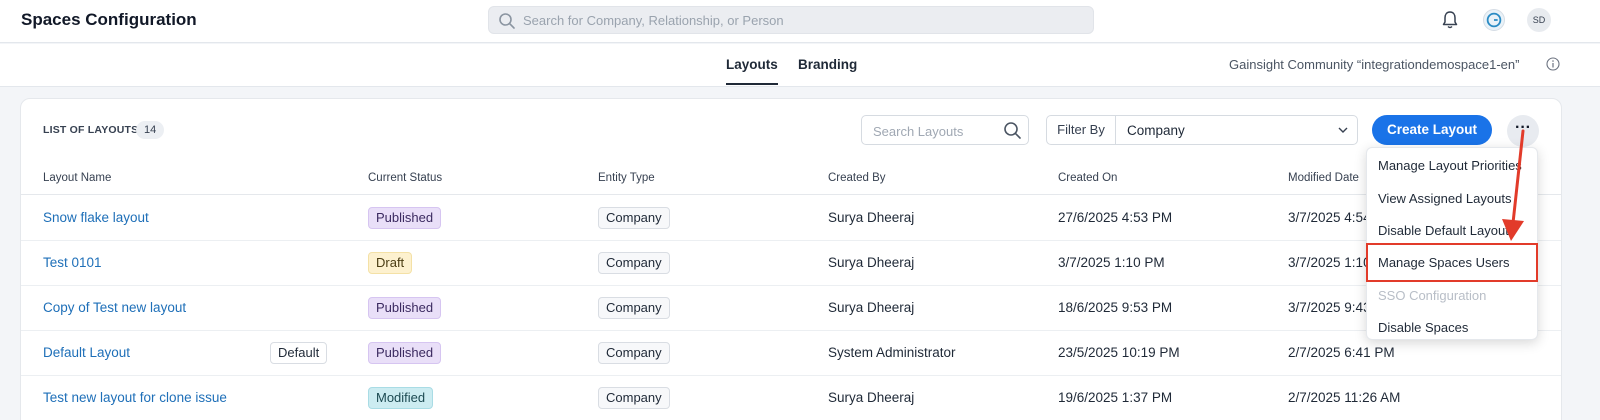  What do you see at coordinates (857, 178) in the screenshot?
I see `column-header: Created By` at bounding box center [857, 178].